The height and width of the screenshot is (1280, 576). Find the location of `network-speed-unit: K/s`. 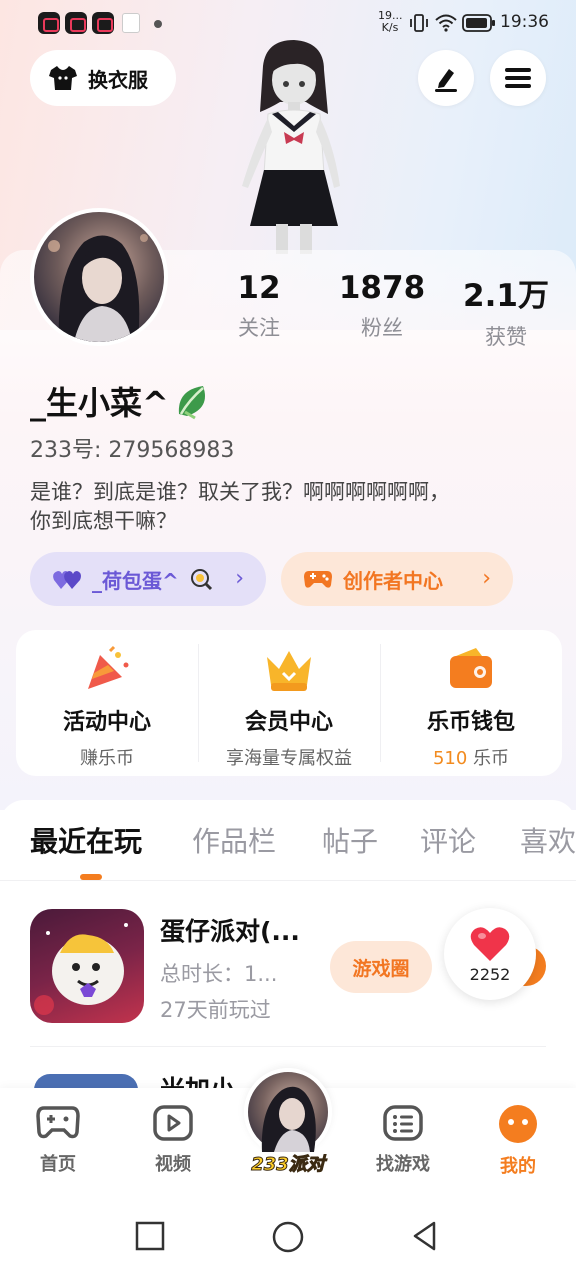

network-speed-unit: K/s is located at coordinates (390, 27).